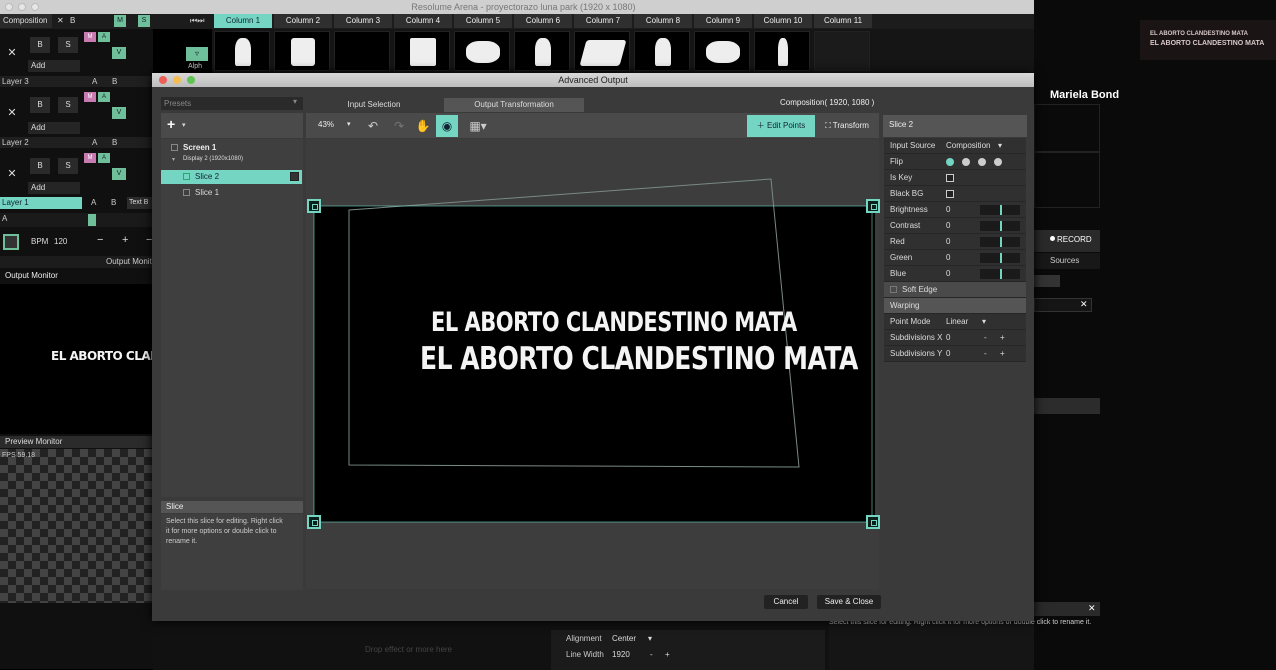  I want to click on layer-1-b-select: B, so click(116, 203).